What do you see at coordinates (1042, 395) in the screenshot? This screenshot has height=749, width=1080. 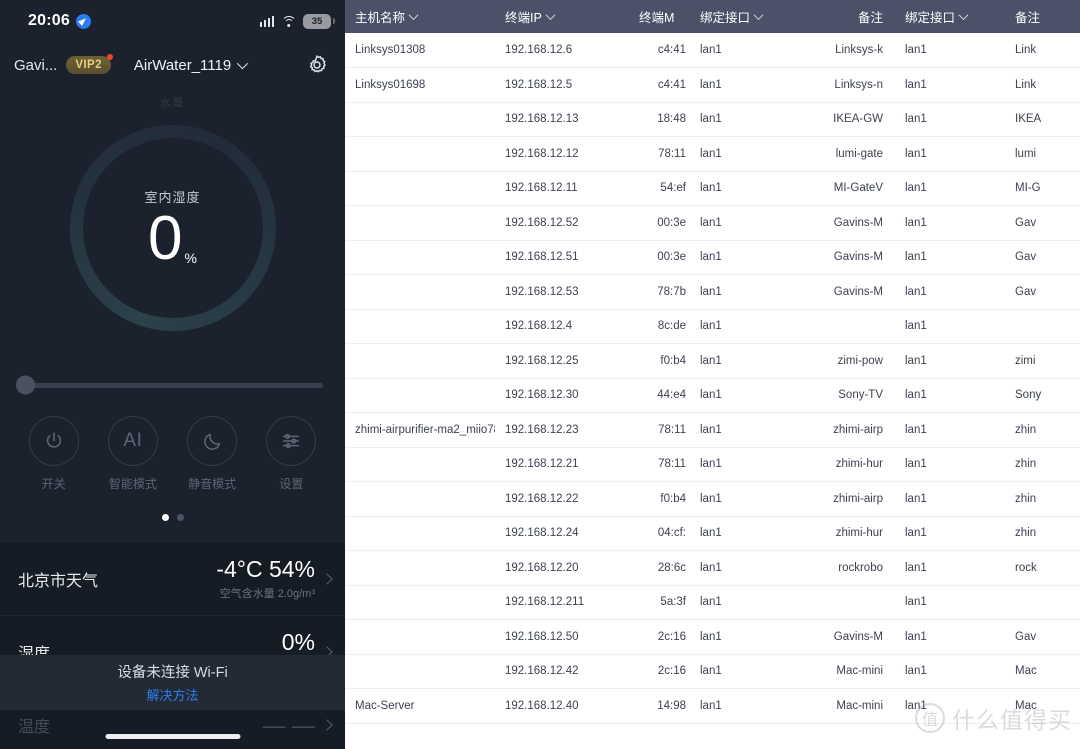 I see `cell-rem2: Sony` at bounding box center [1042, 395].